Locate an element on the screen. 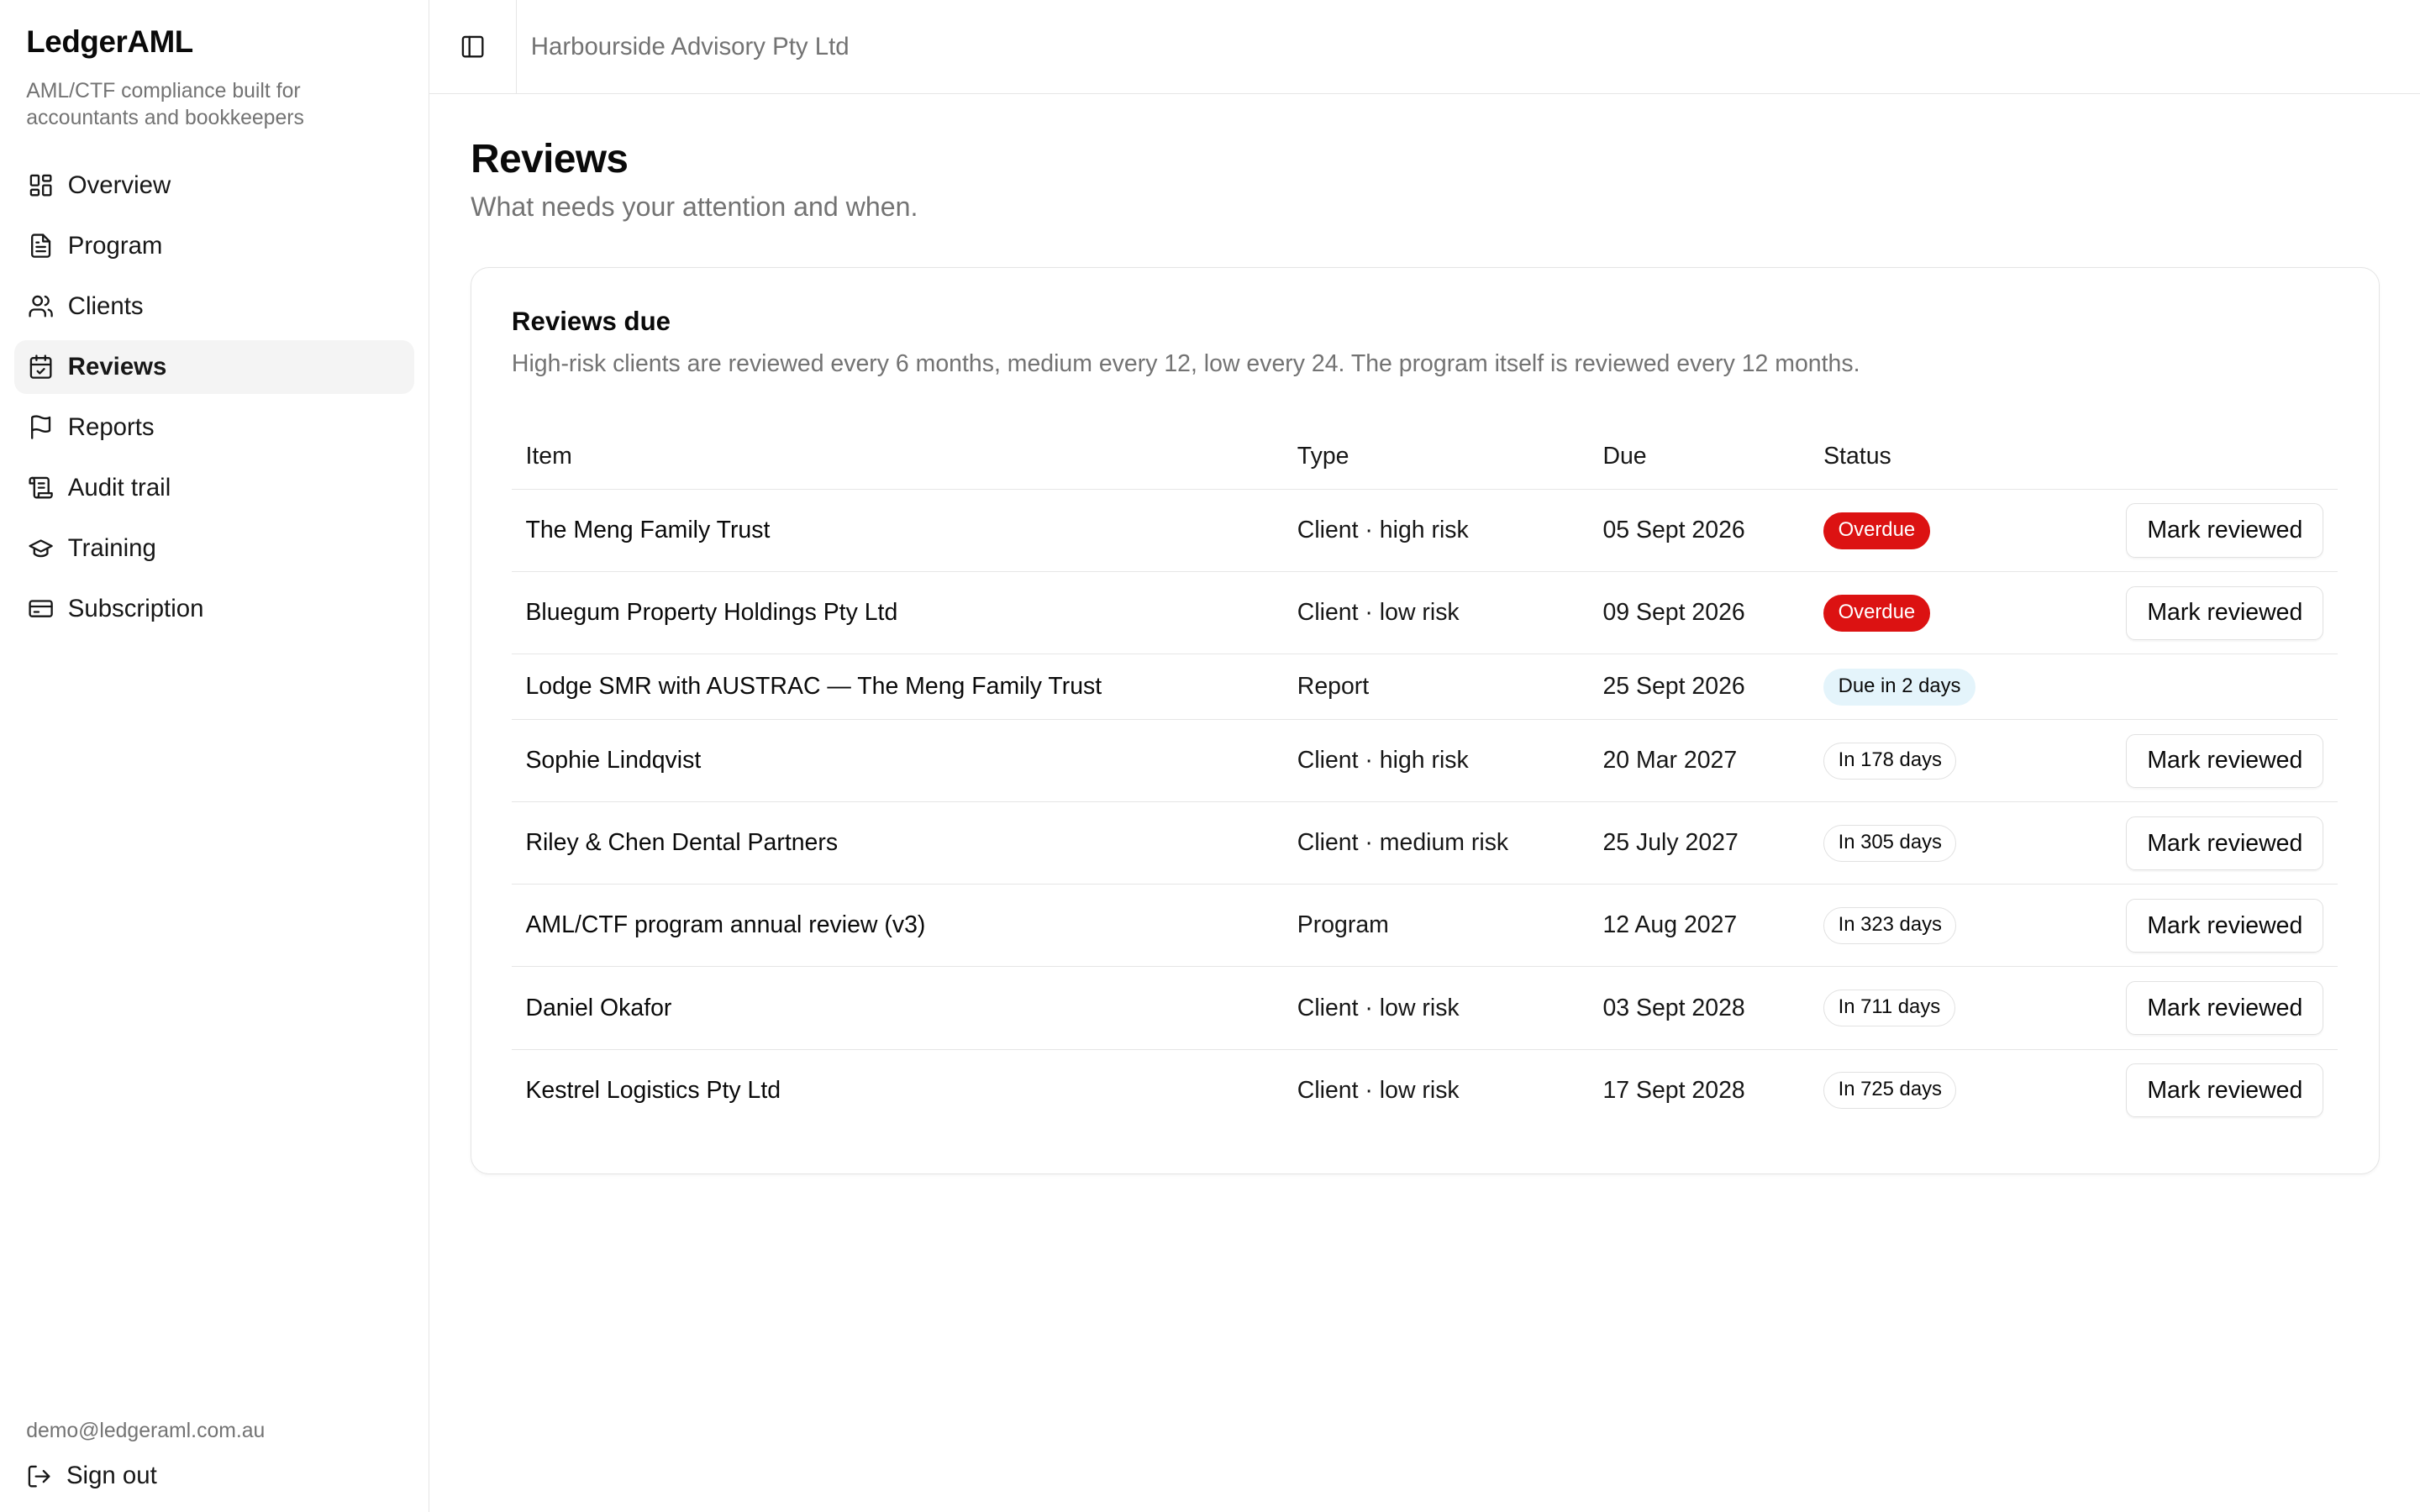  row-due: 25 Sept 2026 is located at coordinates (1699, 687).